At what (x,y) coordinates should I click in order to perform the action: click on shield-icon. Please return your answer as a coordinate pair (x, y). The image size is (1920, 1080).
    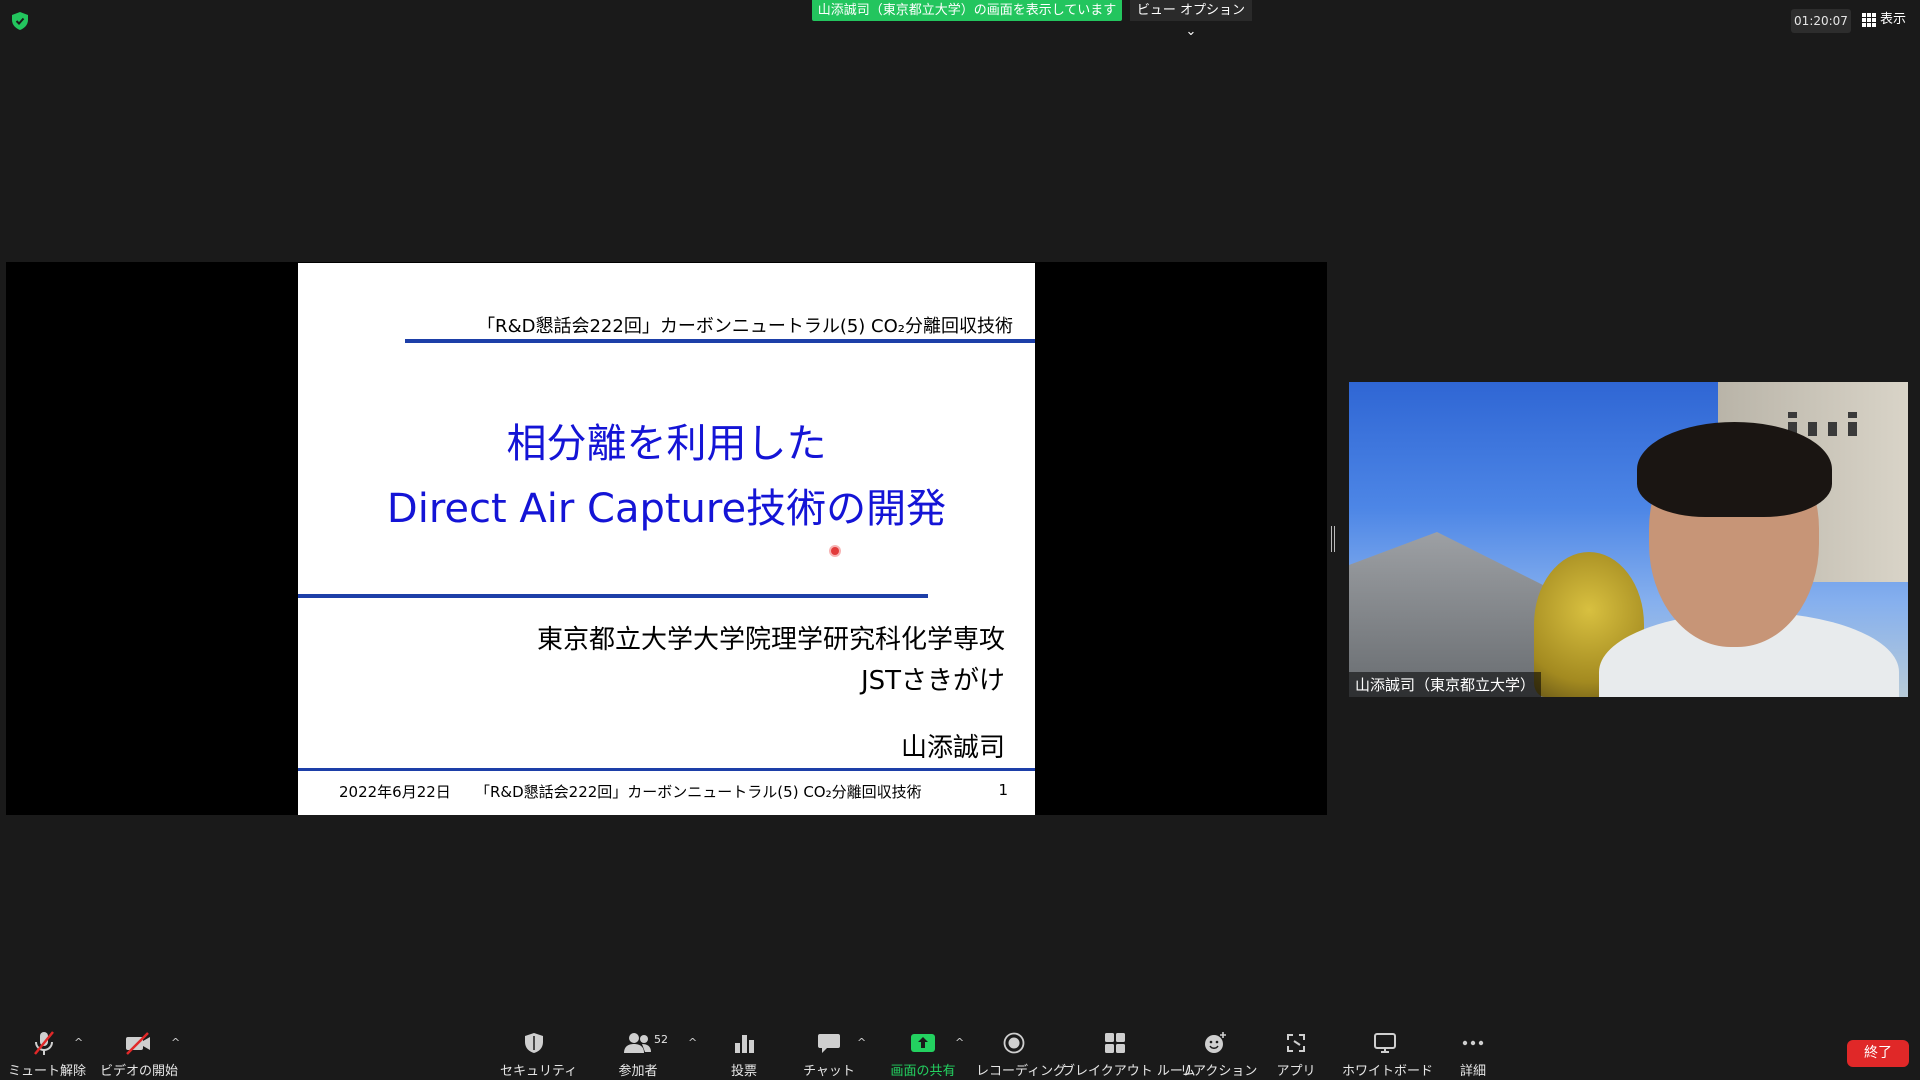
    Looking at the image, I should click on (534, 1043).